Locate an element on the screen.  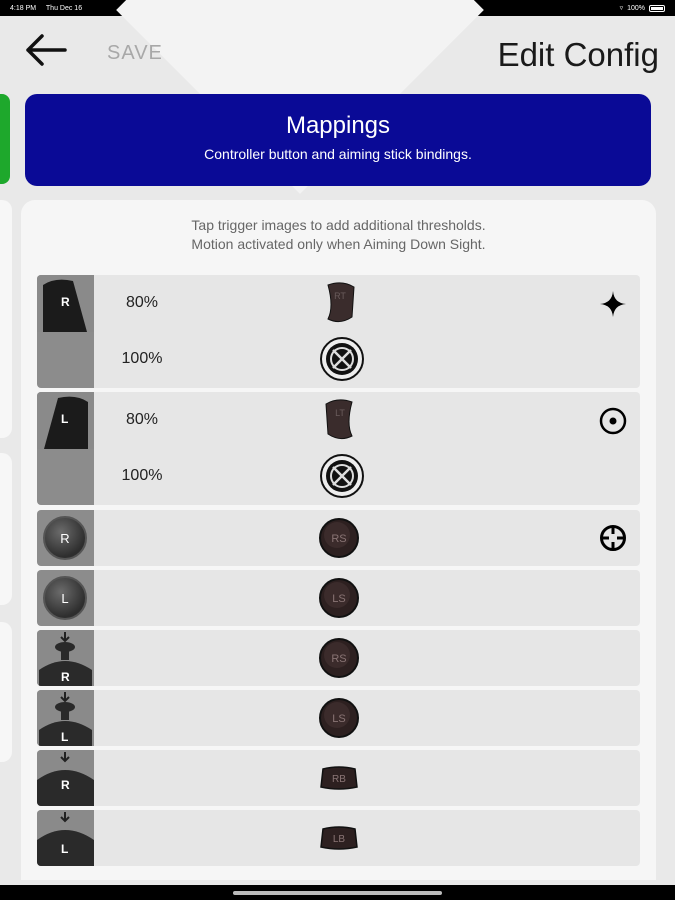
rt-button: RT is located at coordinates (340, 304).